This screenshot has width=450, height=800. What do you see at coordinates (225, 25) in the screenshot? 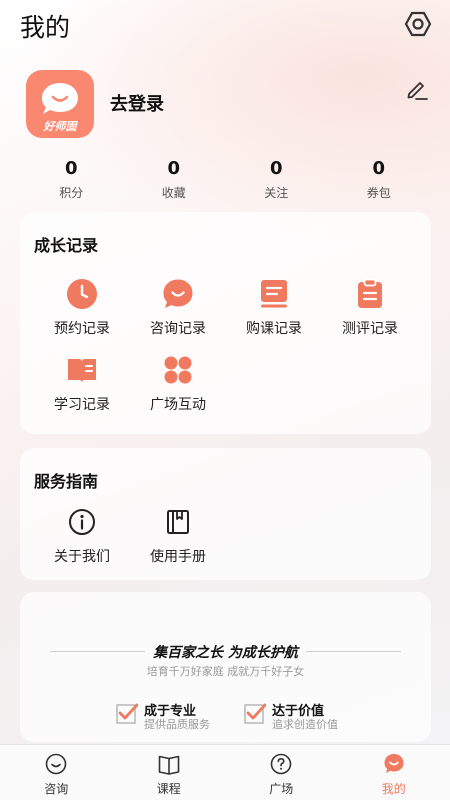
I see `header: 我的` at bounding box center [225, 25].